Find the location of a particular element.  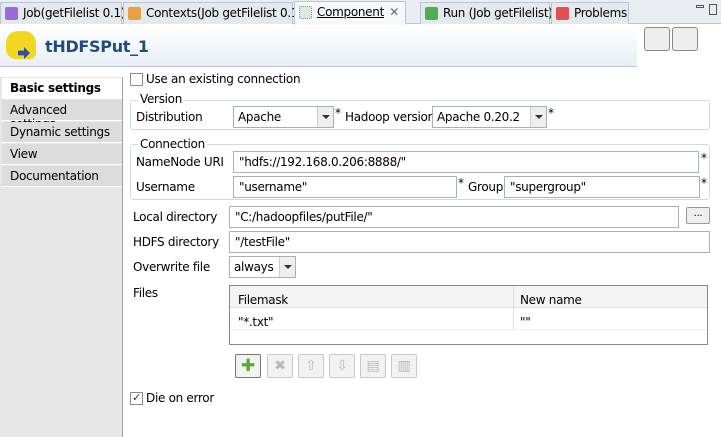

namenode-uri-label: NameNode URI is located at coordinates (180, 162).